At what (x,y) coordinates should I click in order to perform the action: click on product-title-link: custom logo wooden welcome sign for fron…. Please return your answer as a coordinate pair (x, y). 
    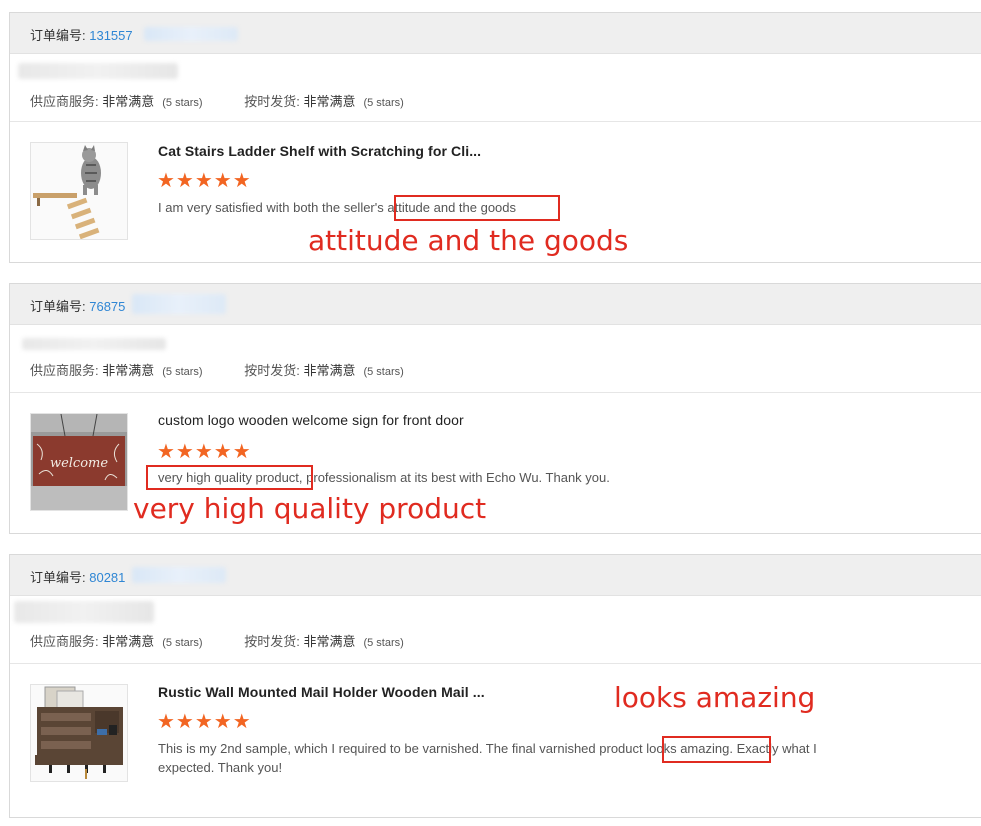
    Looking at the image, I should click on (311, 420).